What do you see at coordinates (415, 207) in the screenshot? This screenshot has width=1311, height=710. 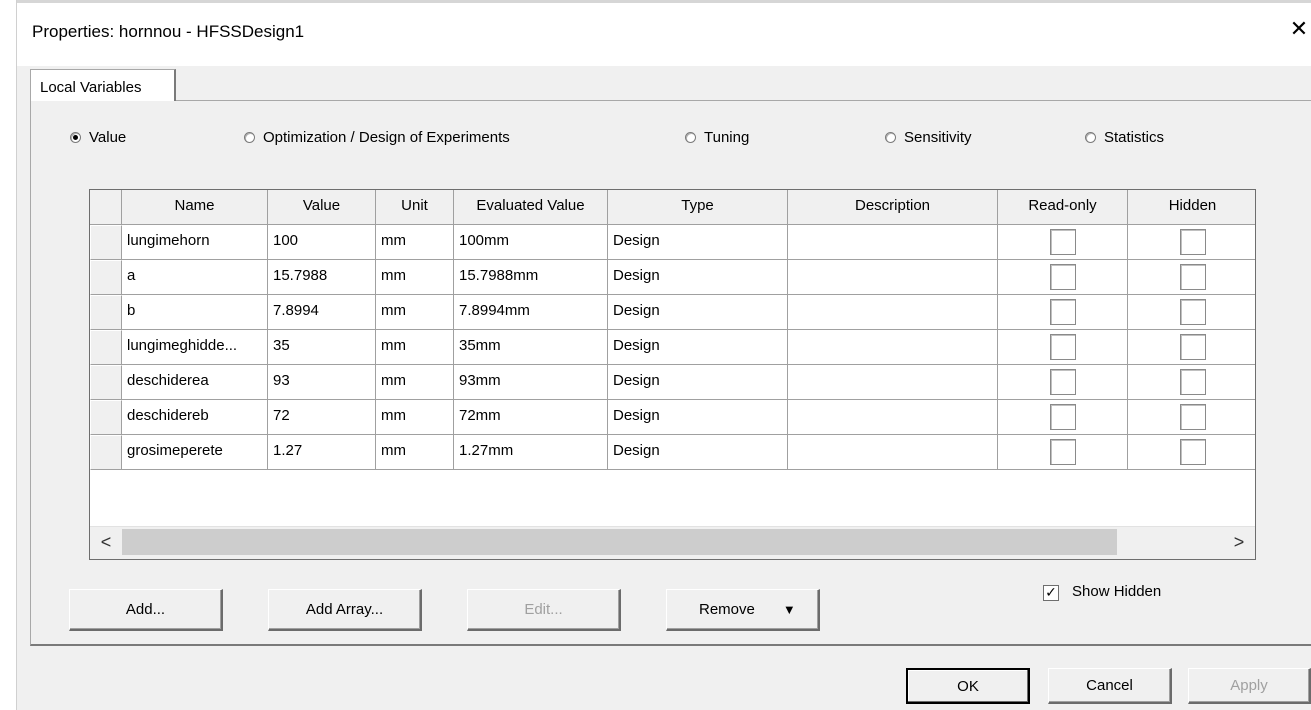 I see `column-header-unit: Unit` at bounding box center [415, 207].